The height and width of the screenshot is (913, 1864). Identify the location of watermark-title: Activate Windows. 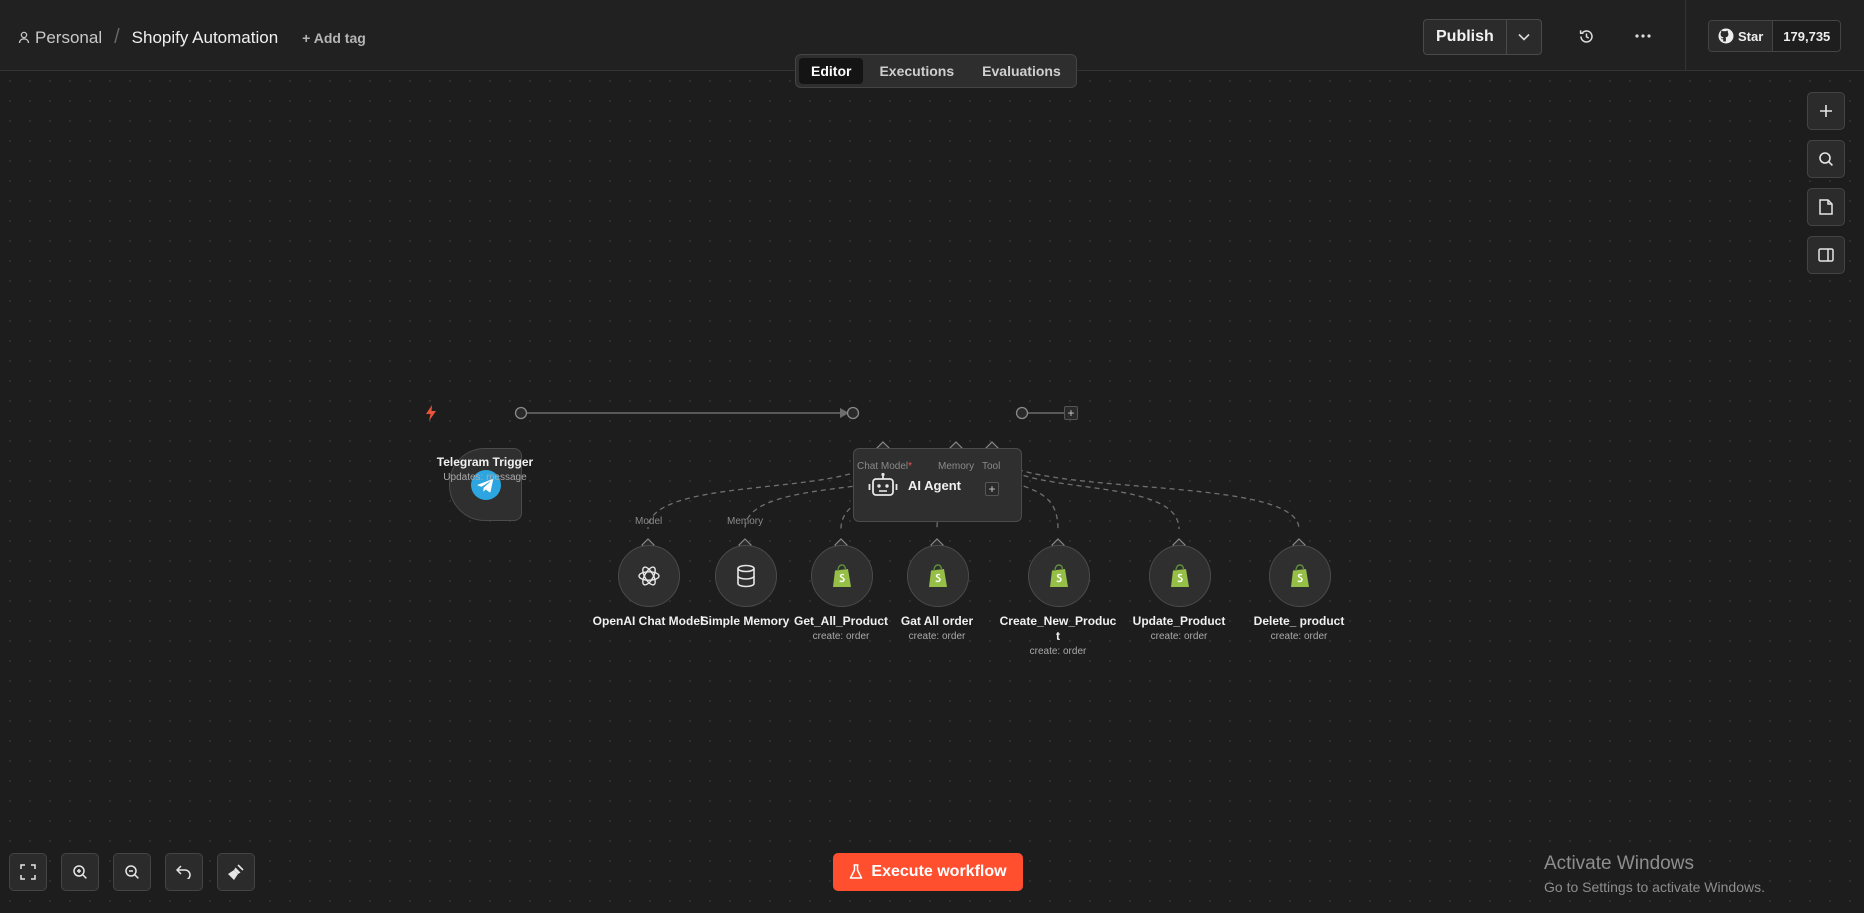
(1619, 863).